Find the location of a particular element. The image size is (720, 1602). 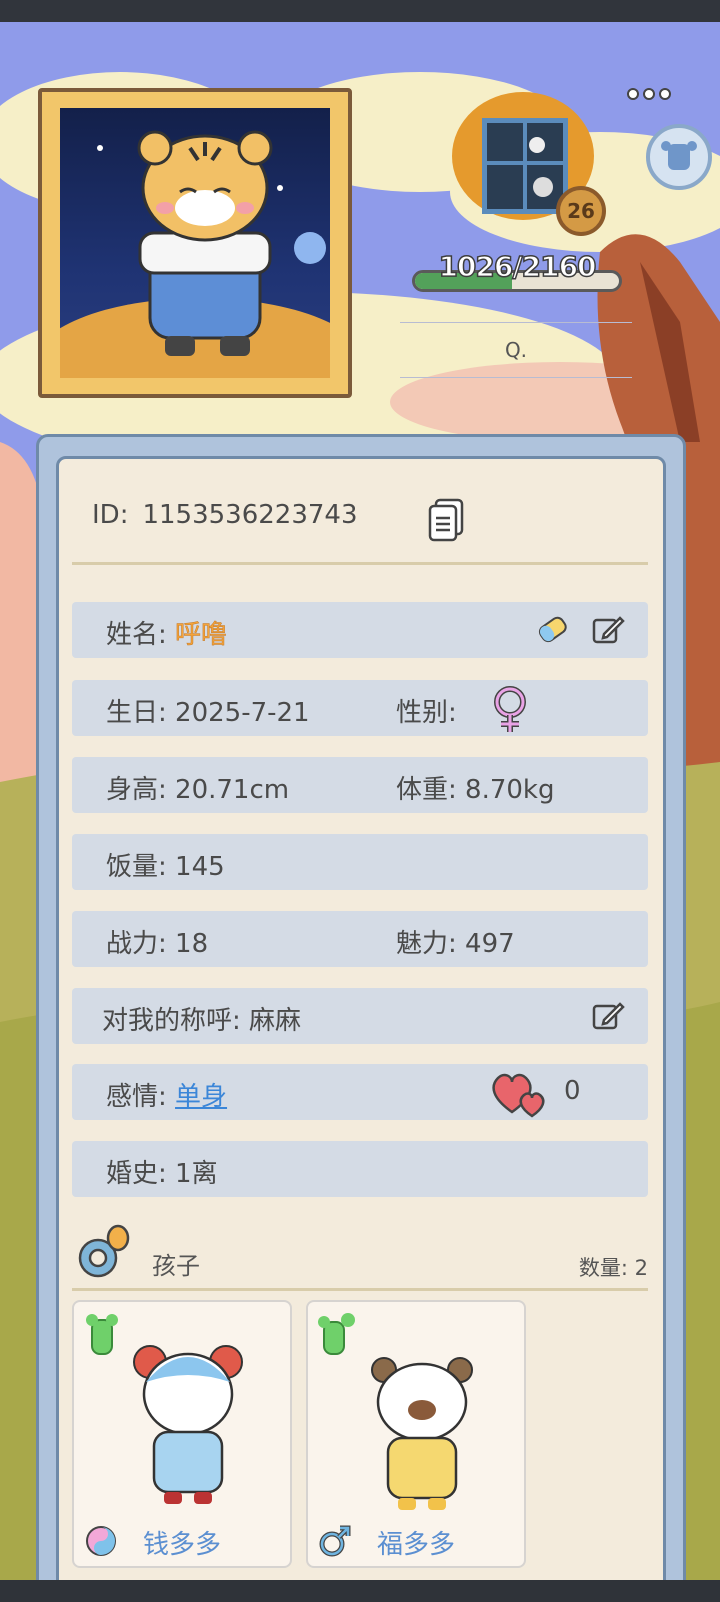

gummy-bear-balloon-icon is located at coordinates (336, 1334).